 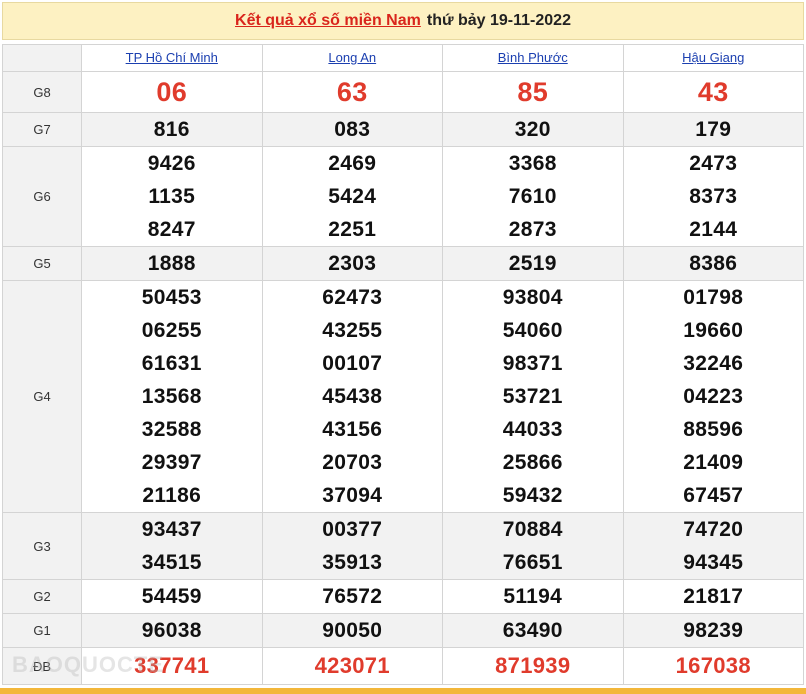 I want to click on prize-label: G7, so click(x=42, y=129).